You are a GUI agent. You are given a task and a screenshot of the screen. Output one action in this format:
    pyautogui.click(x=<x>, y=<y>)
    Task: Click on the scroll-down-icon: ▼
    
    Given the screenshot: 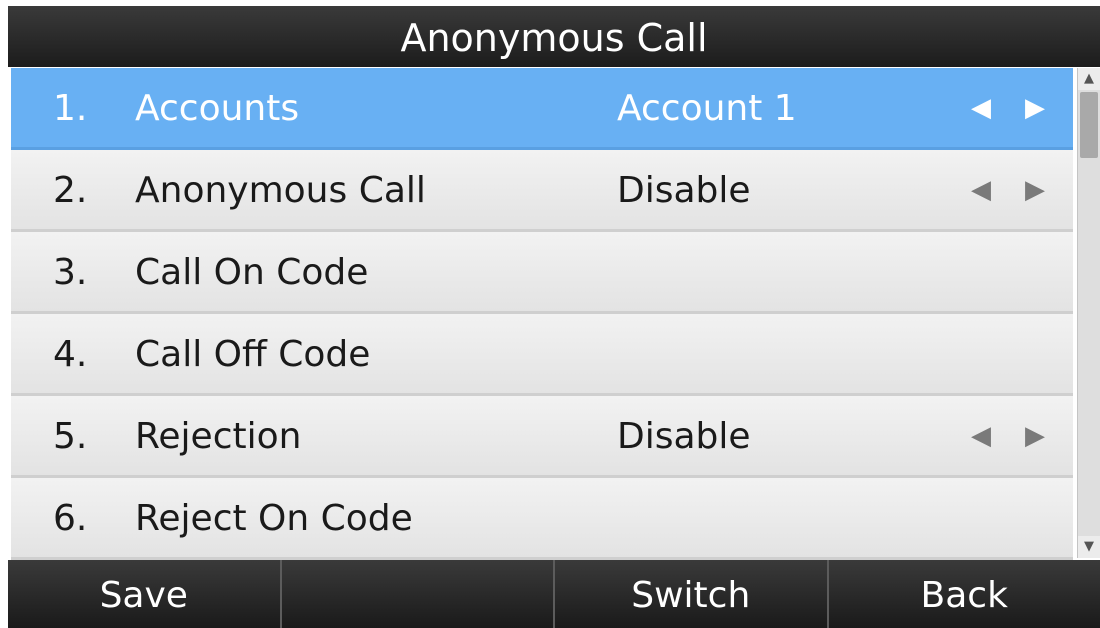 What is the action you would take?
    pyautogui.click(x=1089, y=547)
    